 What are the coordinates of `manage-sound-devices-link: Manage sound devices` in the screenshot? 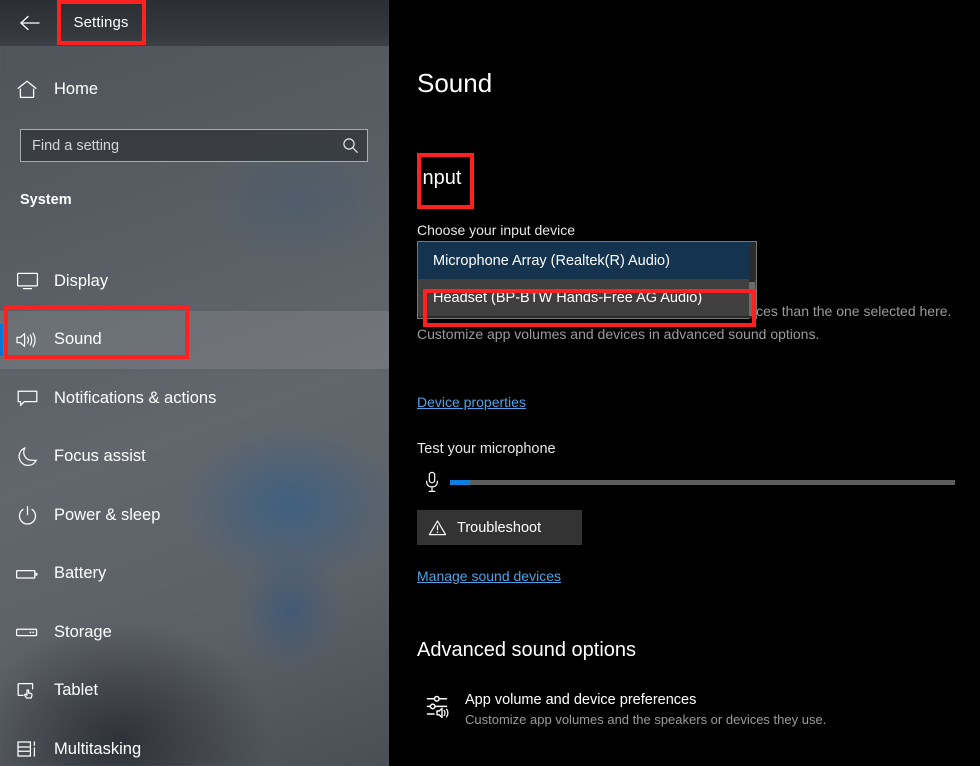 It's located at (489, 576).